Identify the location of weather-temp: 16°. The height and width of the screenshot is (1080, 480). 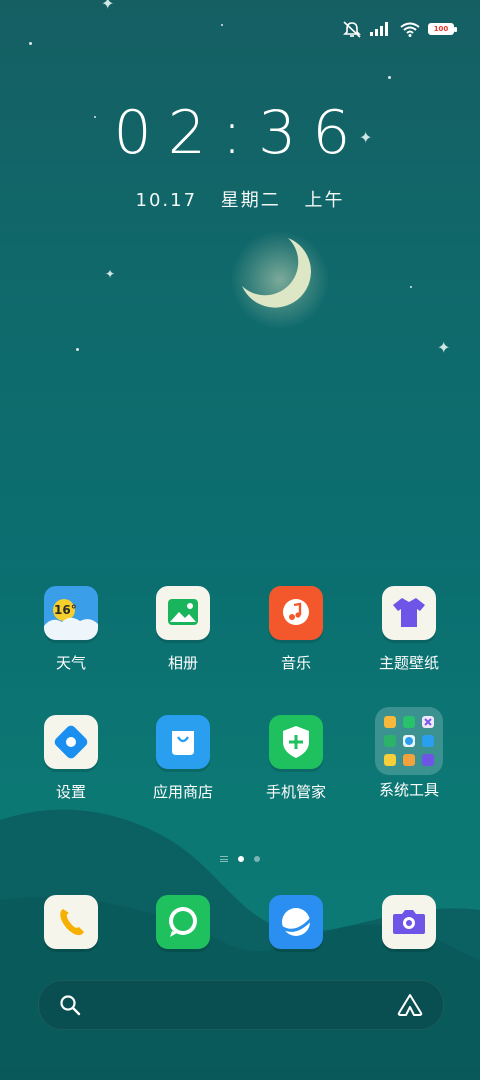
(65, 610).